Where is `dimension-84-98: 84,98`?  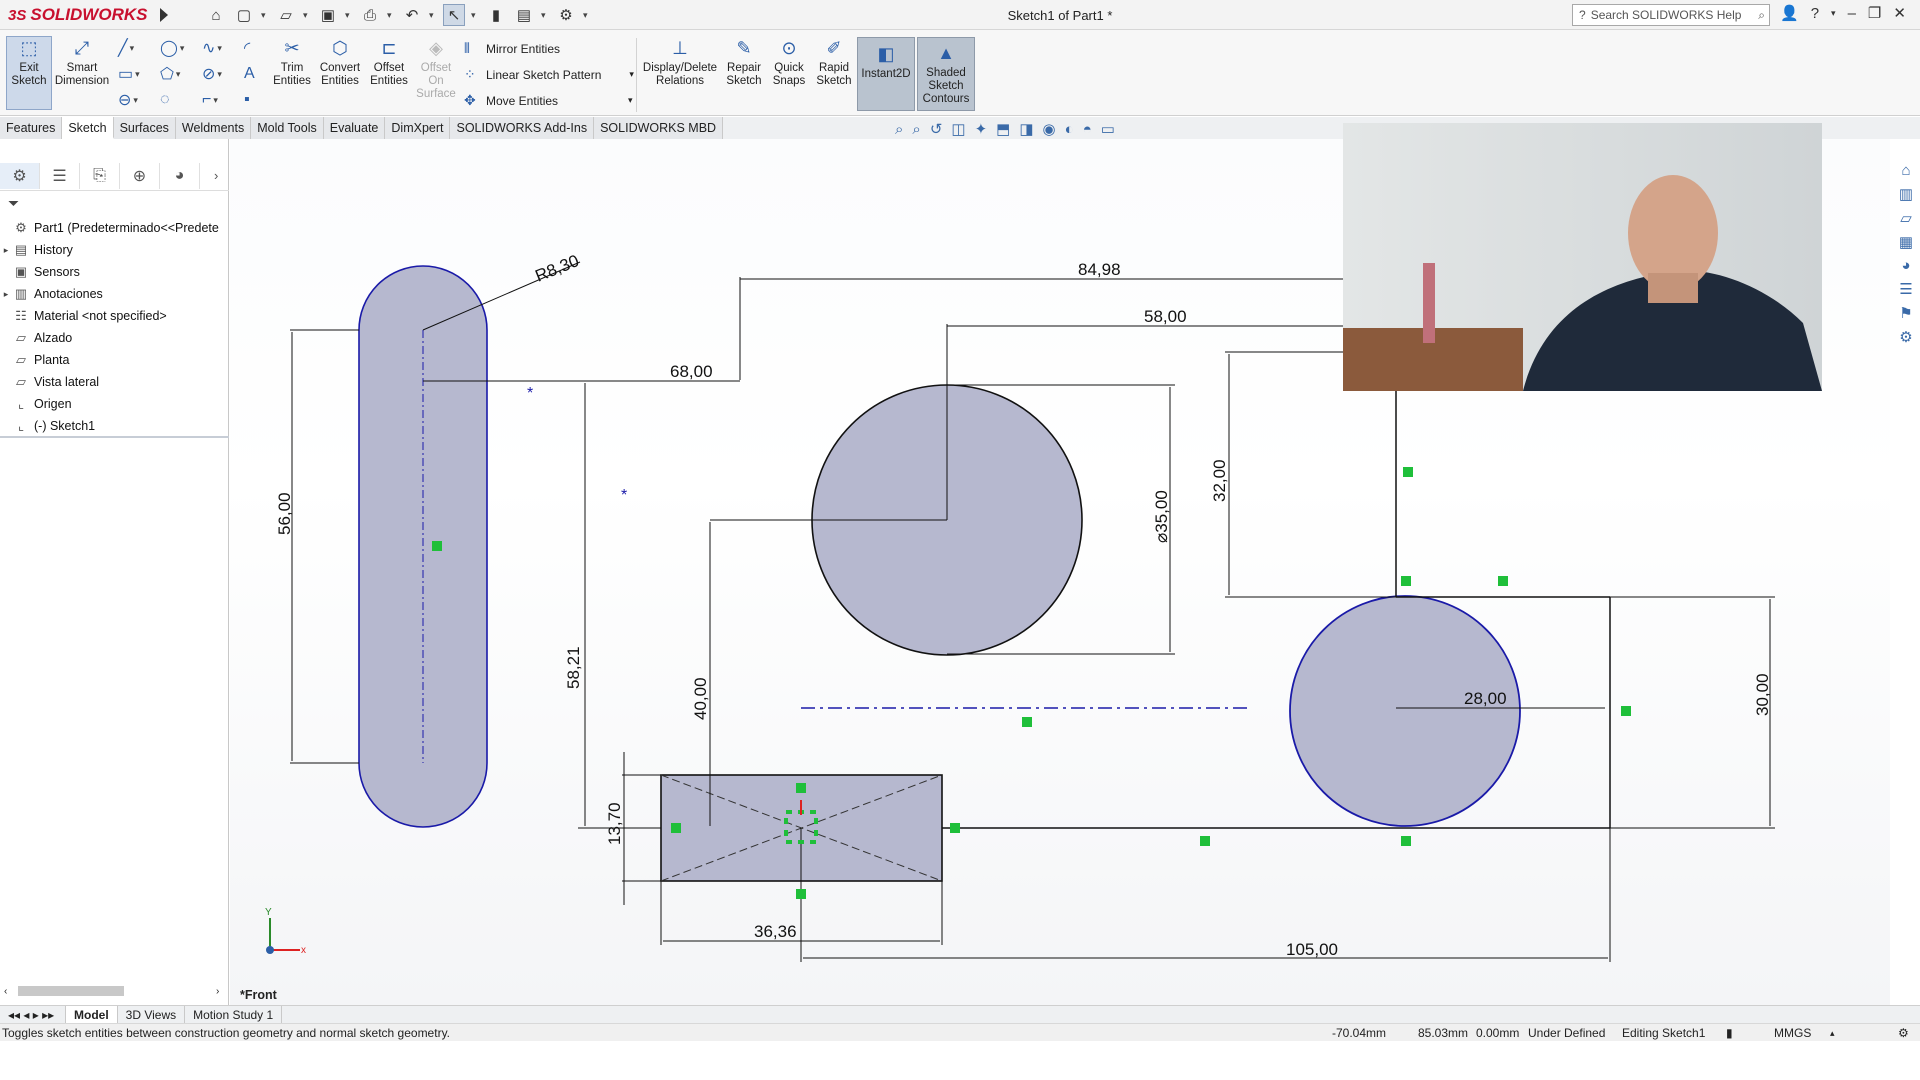 dimension-84-98: 84,98 is located at coordinates (1099, 269).